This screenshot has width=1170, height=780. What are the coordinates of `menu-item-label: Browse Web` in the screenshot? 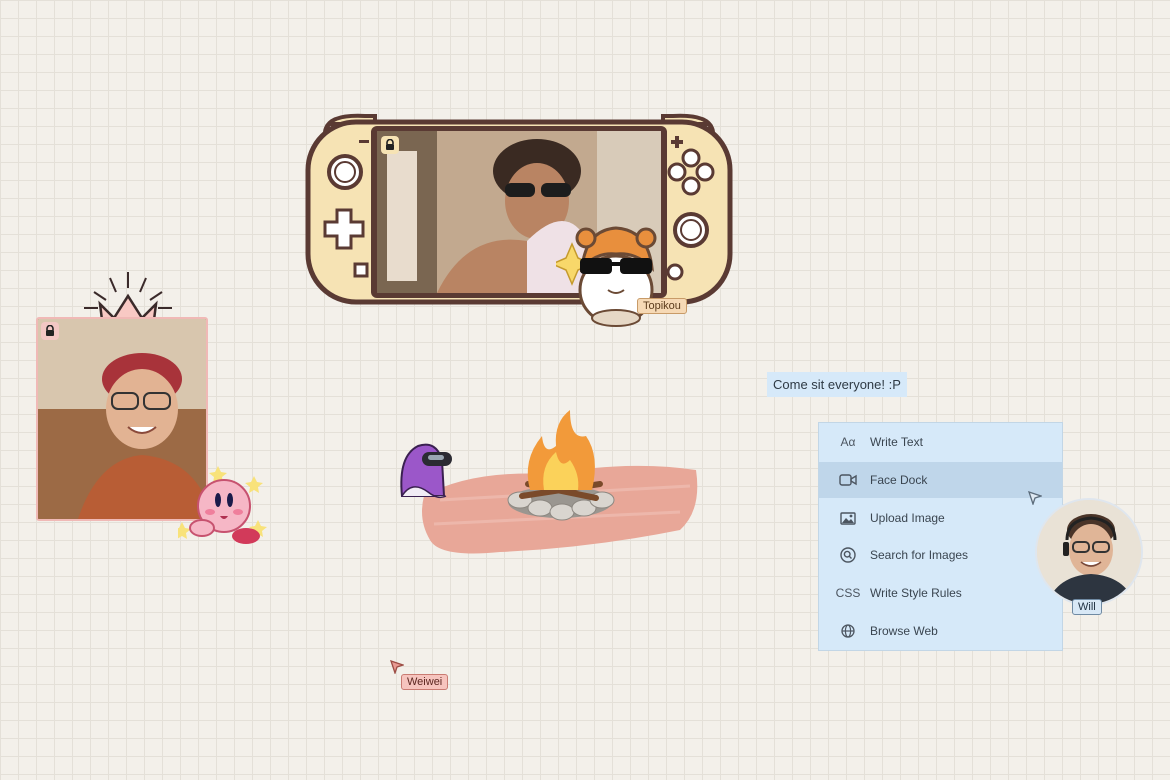 It's located at (904, 631).